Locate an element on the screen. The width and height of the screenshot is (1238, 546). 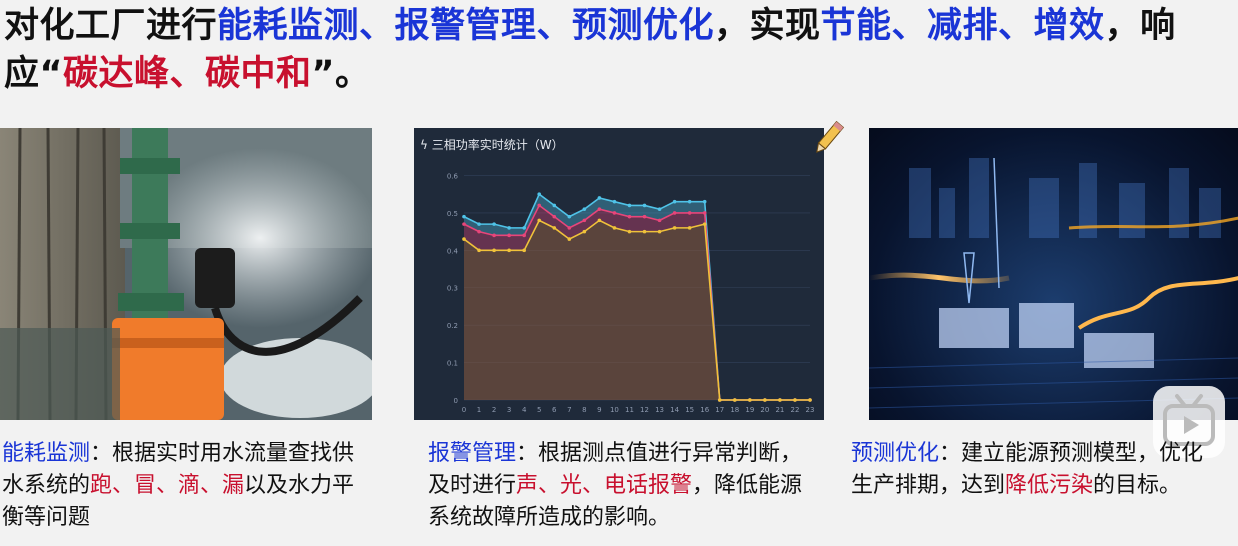
y-tick-label: 0.6 is located at coordinates (453, 176).